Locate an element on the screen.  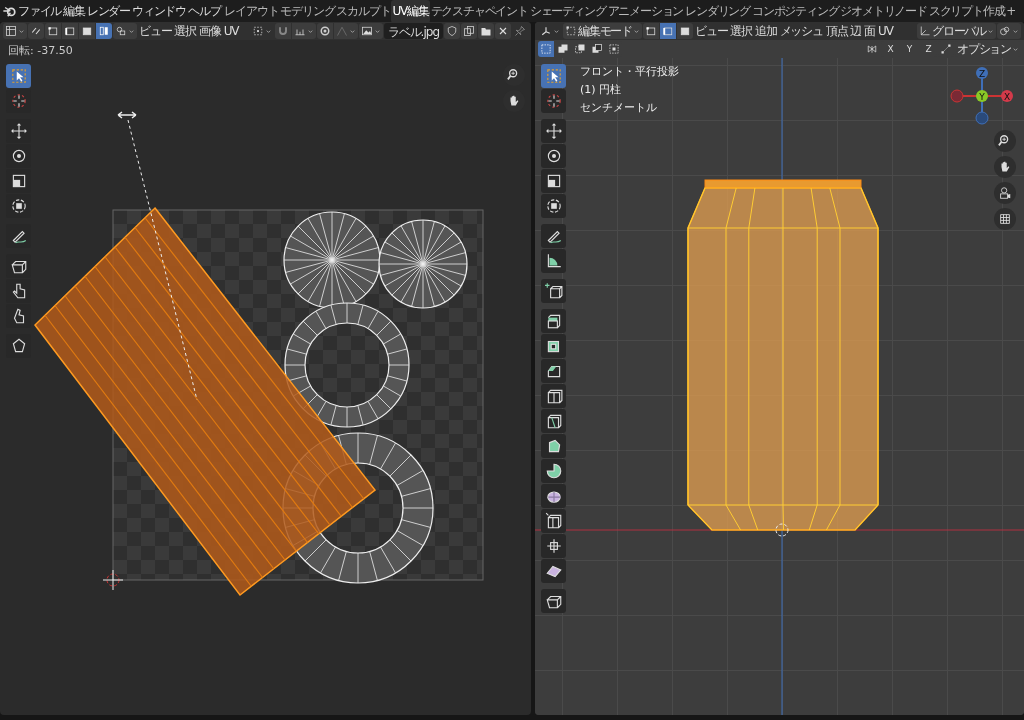
workspace-tab: スクリプト作成 is located at coordinates (966, 11).